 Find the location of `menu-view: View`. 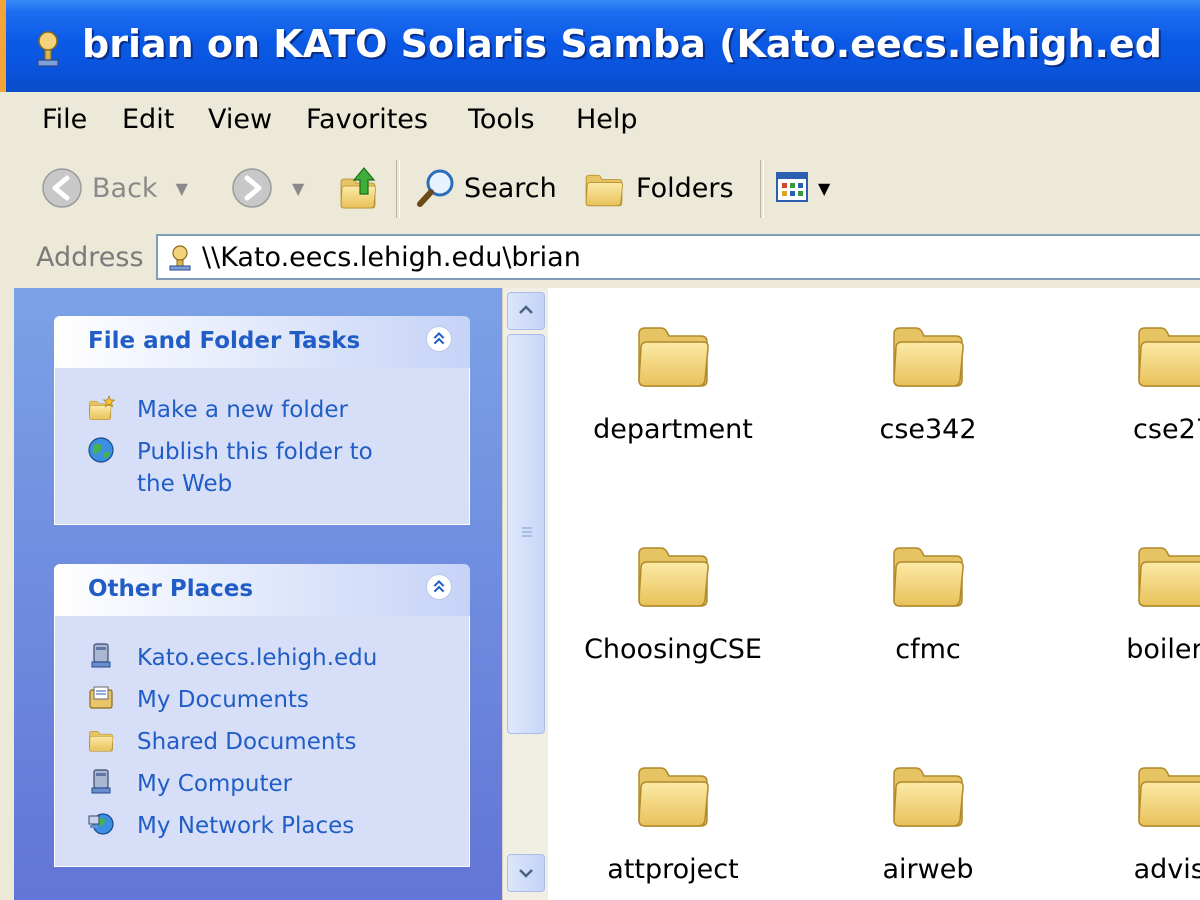

menu-view: View is located at coordinates (240, 119).